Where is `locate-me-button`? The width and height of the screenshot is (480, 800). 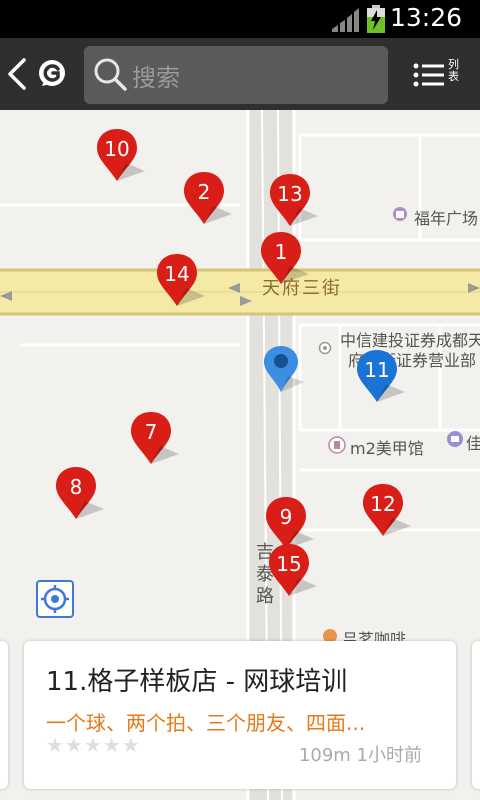 locate-me-button is located at coordinates (55, 599).